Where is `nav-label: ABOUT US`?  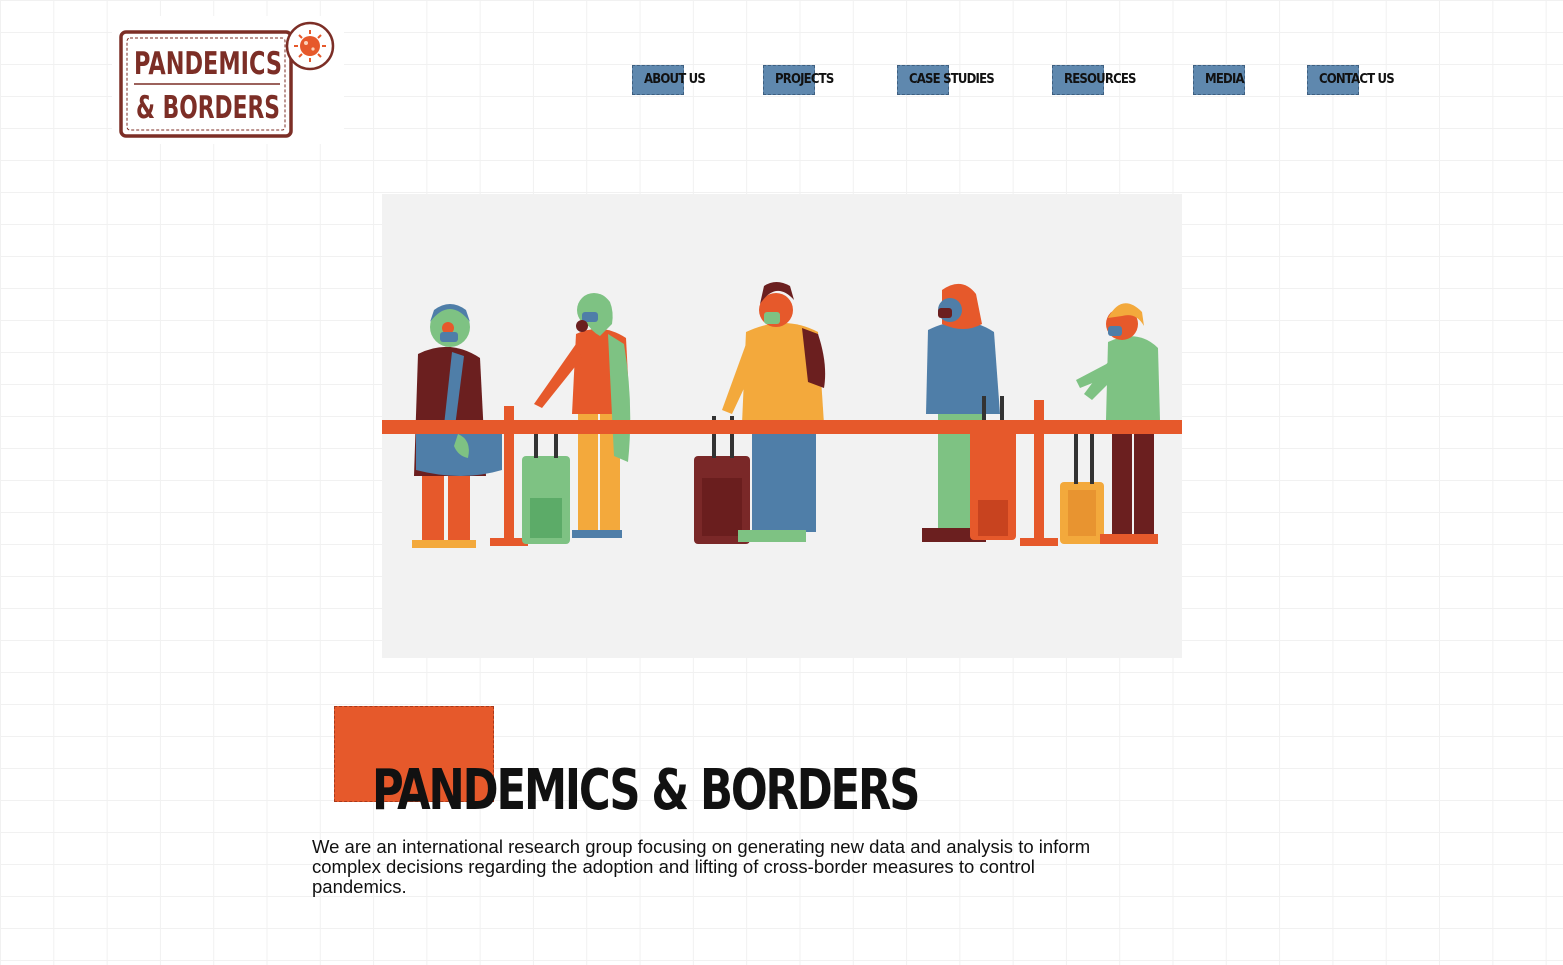
nav-label: ABOUT US is located at coordinates (675, 80).